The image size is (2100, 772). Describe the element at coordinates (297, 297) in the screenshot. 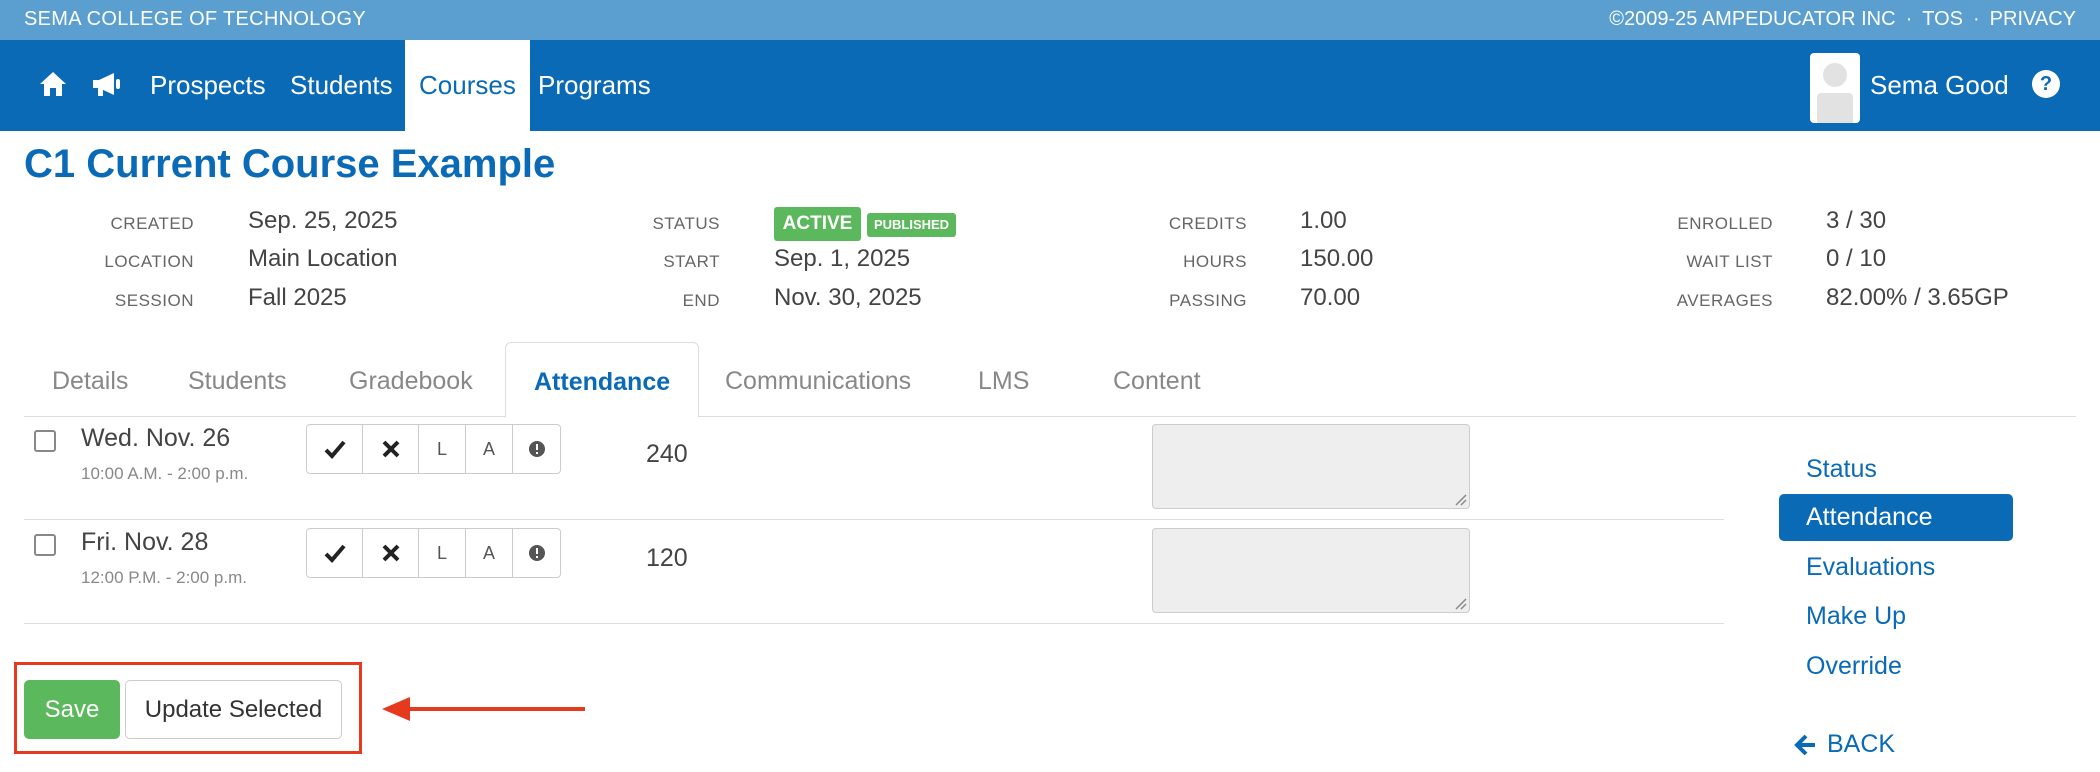

I see `session-value: Fall 2025` at that location.